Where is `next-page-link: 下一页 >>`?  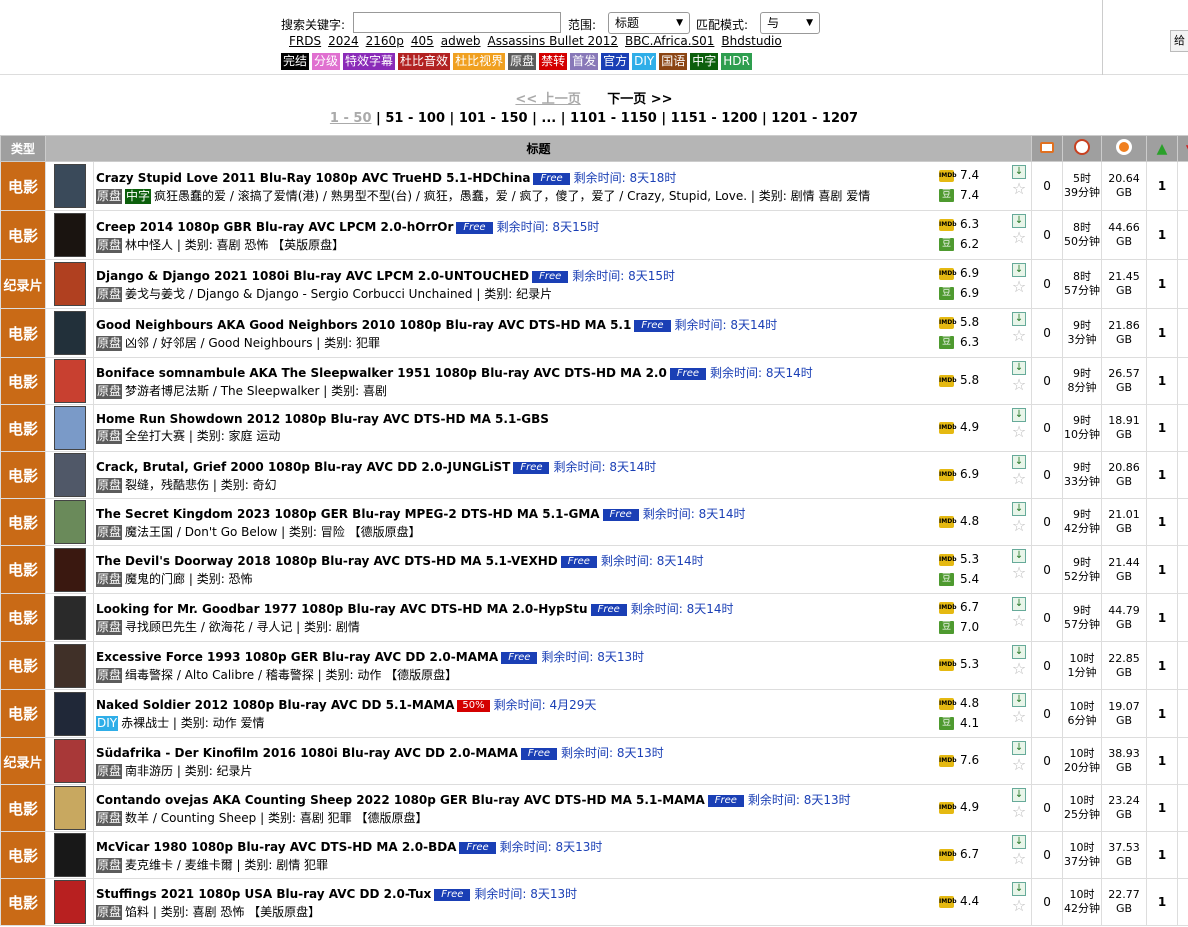 next-page-link: 下一页 >> is located at coordinates (639, 99).